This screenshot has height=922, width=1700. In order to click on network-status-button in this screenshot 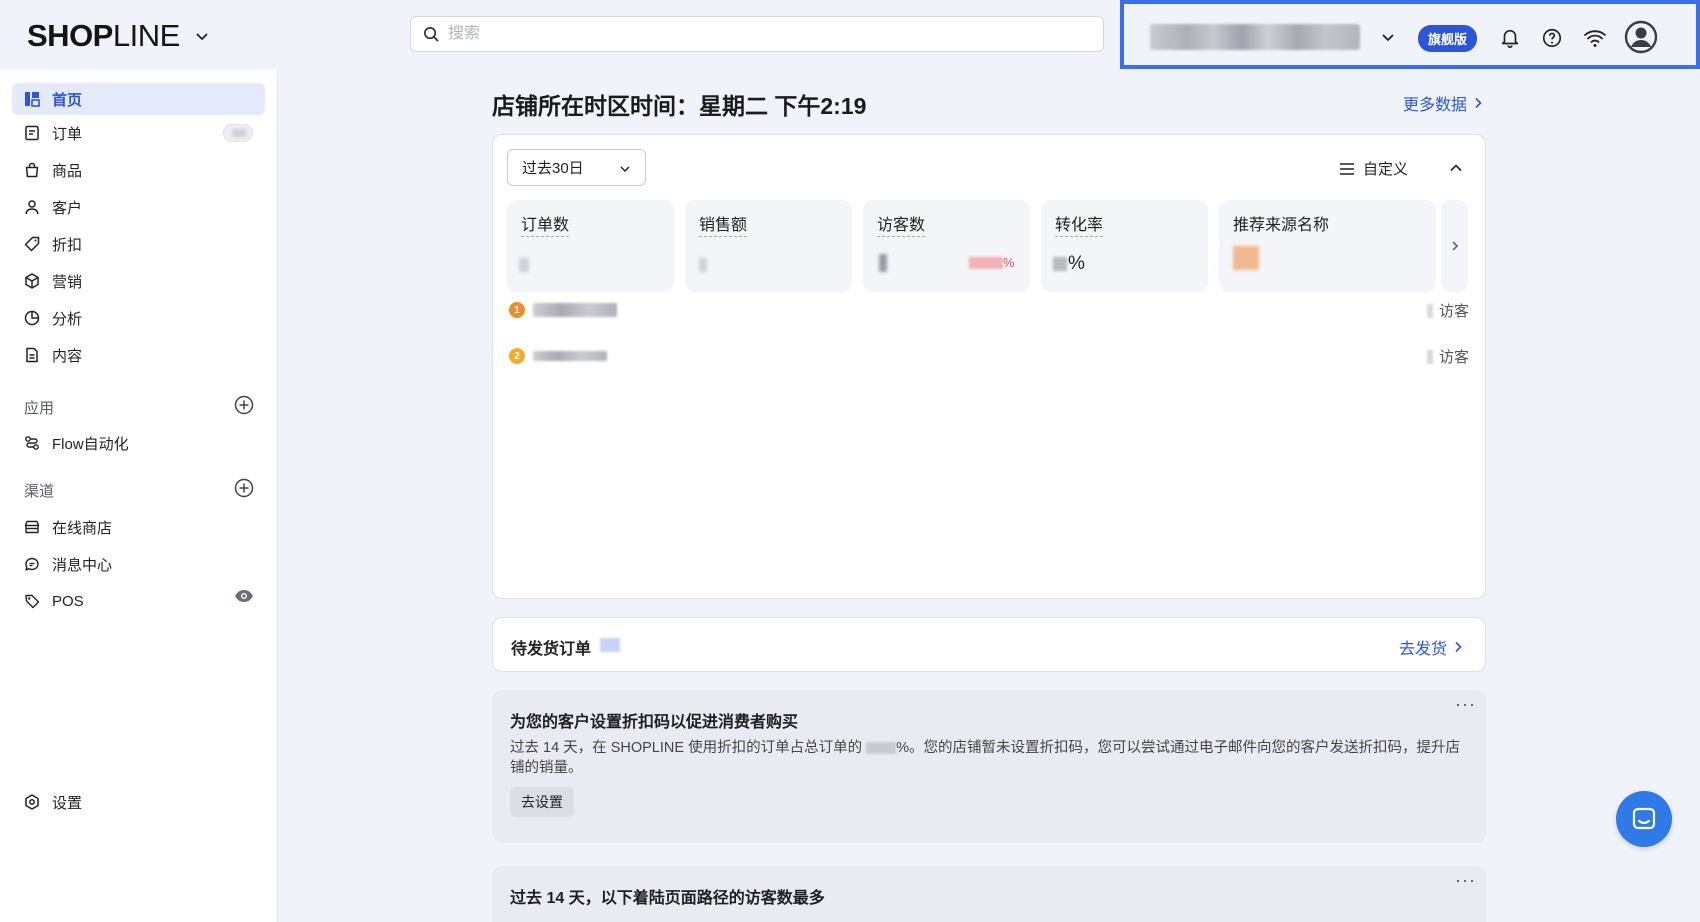, I will do `click(1595, 38)`.